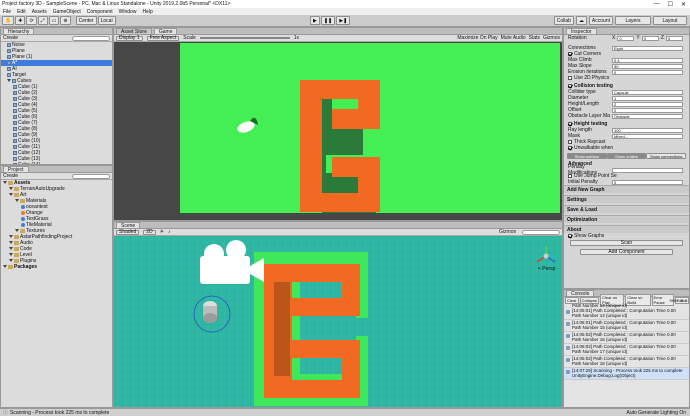 The width and height of the screenshot is (690, 416). Describe the element at coordinates (647, 116) in the screenshot. I see `row-value-field: Obstacle` at that location.